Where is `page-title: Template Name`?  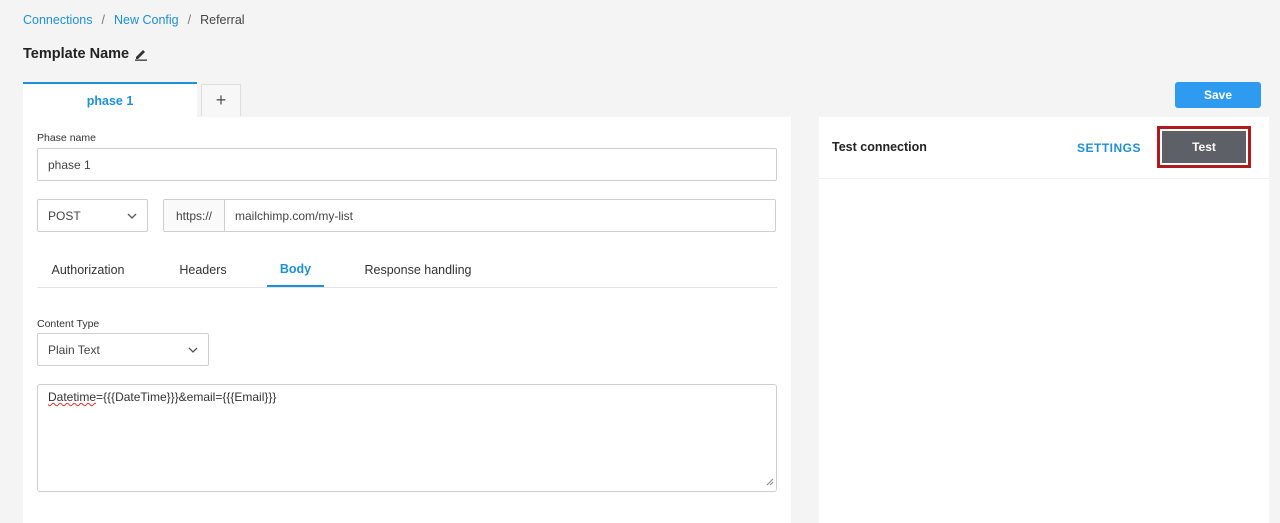 page-title: Template Name is located at coordinates (85, 54).